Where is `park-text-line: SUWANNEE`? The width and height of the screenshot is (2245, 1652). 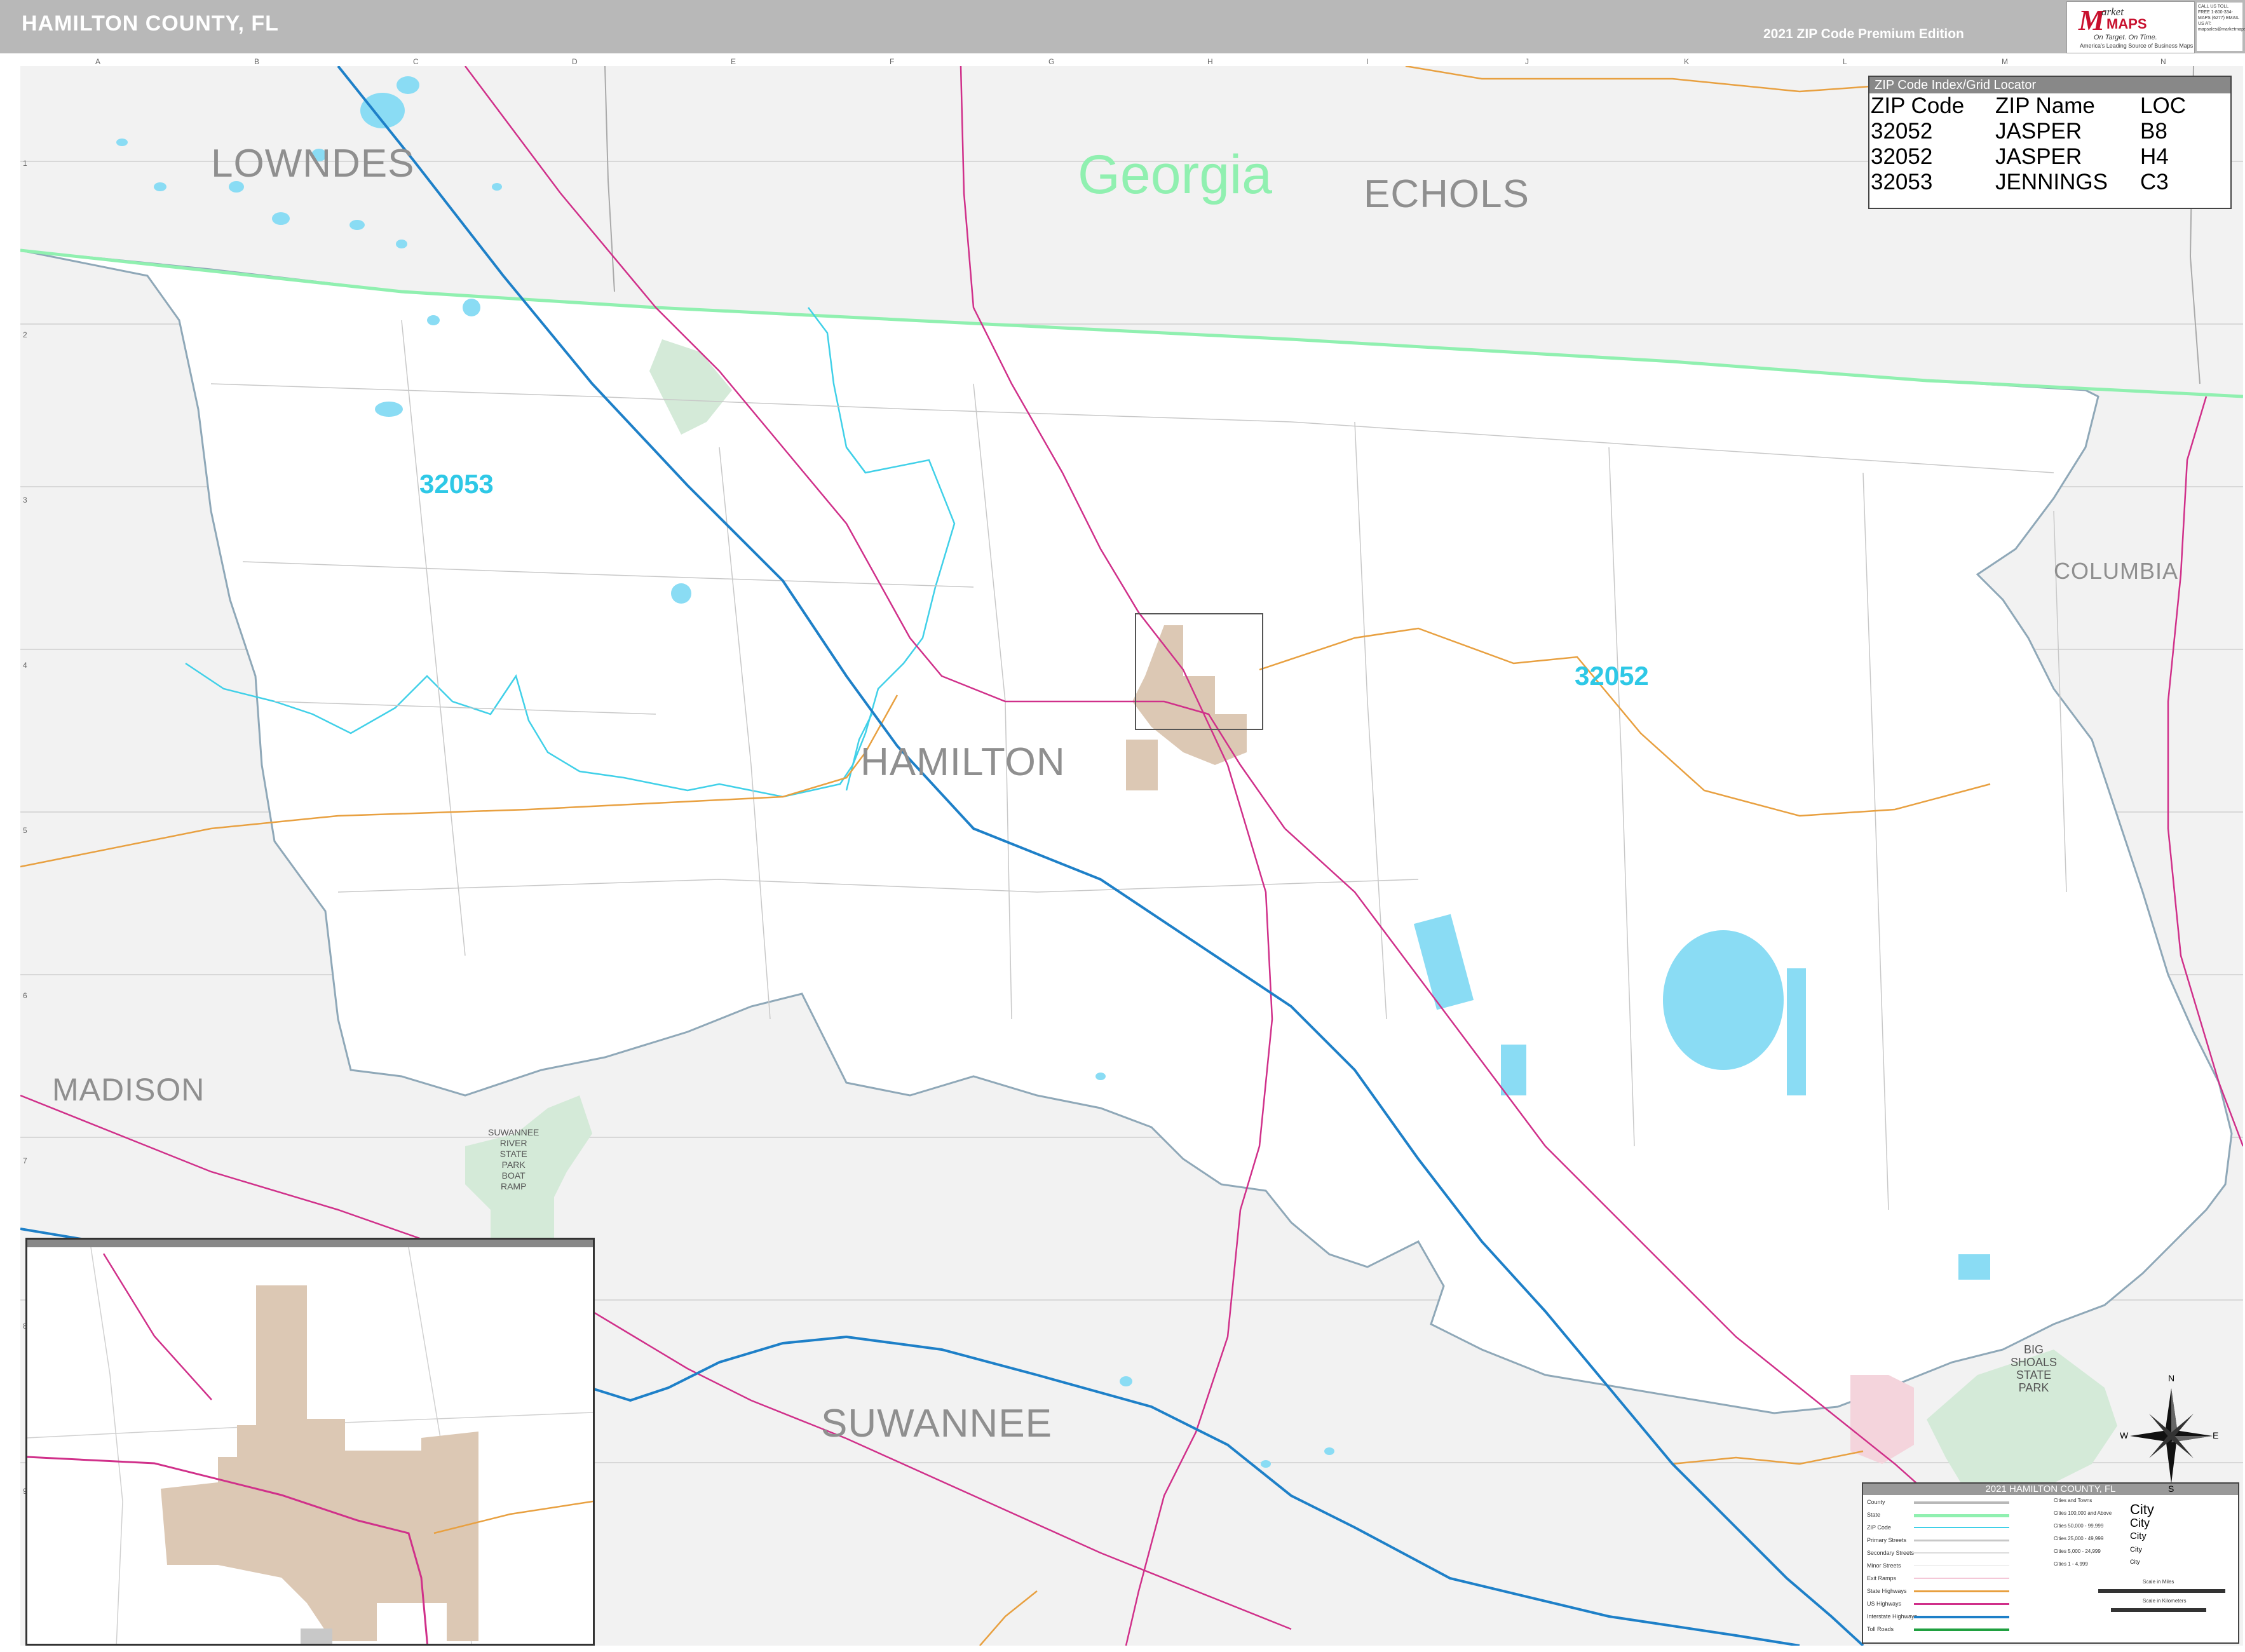 park-text-line: SUWANNEE is located at coordinates (513, 1132).